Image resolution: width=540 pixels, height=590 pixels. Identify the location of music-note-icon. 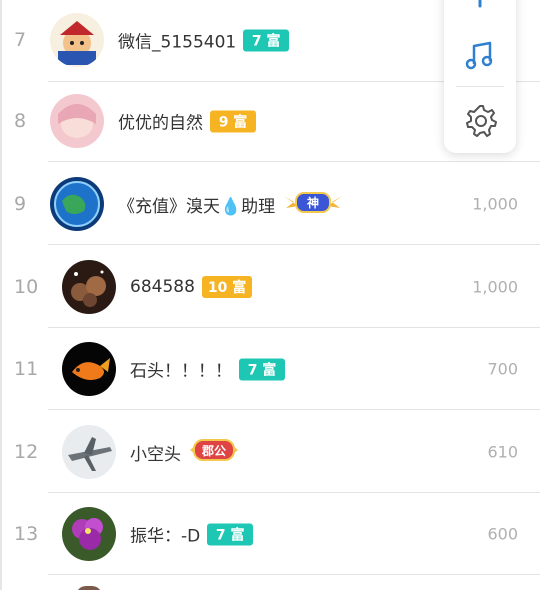
(480, 56).